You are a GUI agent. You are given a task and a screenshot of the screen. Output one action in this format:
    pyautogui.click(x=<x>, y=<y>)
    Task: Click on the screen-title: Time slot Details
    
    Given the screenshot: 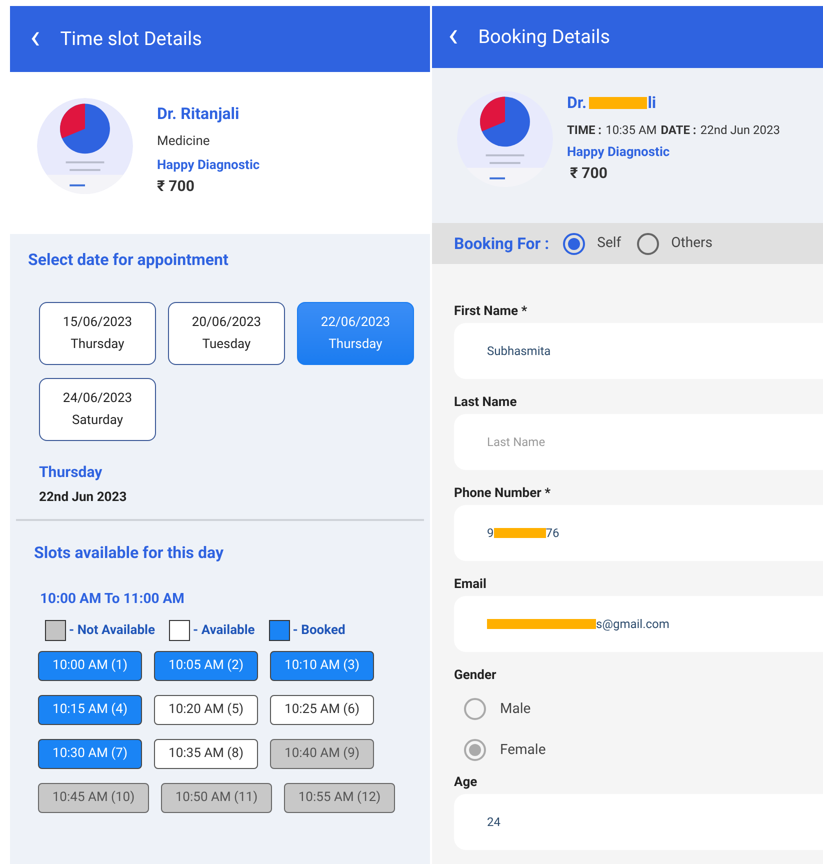 What is the action you would take?
    pyautogui.click(x=131, y=39)
    